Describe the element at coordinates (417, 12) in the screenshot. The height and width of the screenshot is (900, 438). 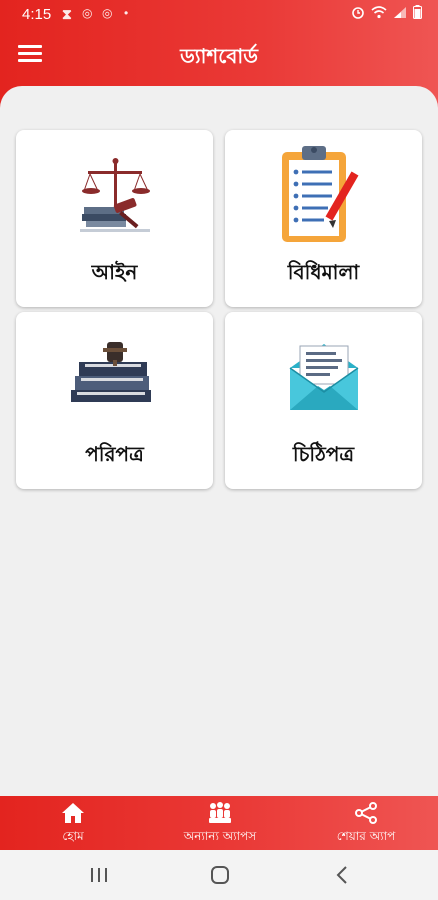
I see `battery-icon` at that location.